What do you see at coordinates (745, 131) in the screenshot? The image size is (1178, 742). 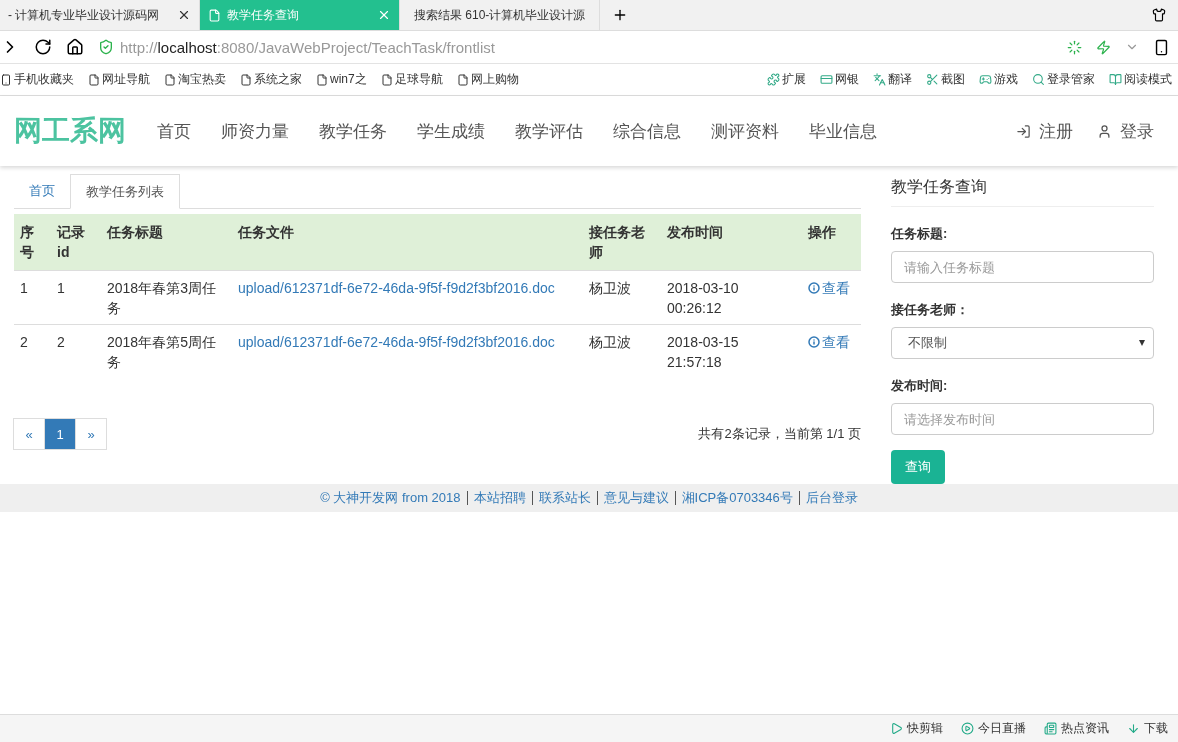 I see `nav-link: 测评资料` at bounding box center [745, 131].